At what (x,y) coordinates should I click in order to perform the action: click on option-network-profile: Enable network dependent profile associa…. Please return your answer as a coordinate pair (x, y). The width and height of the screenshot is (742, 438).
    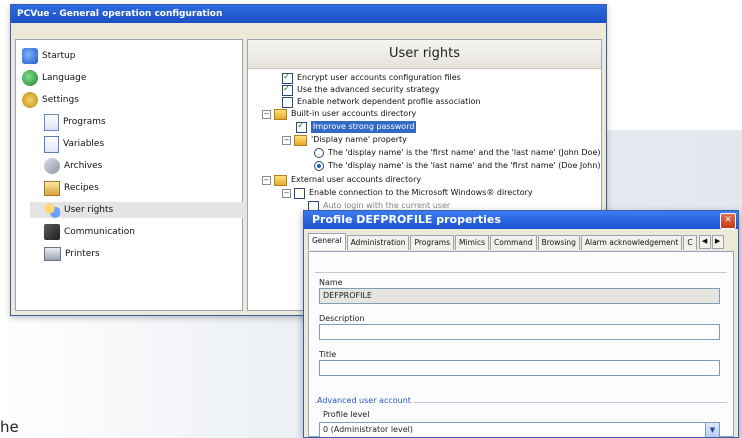
    Looking at the image, I should click on (381, 102).